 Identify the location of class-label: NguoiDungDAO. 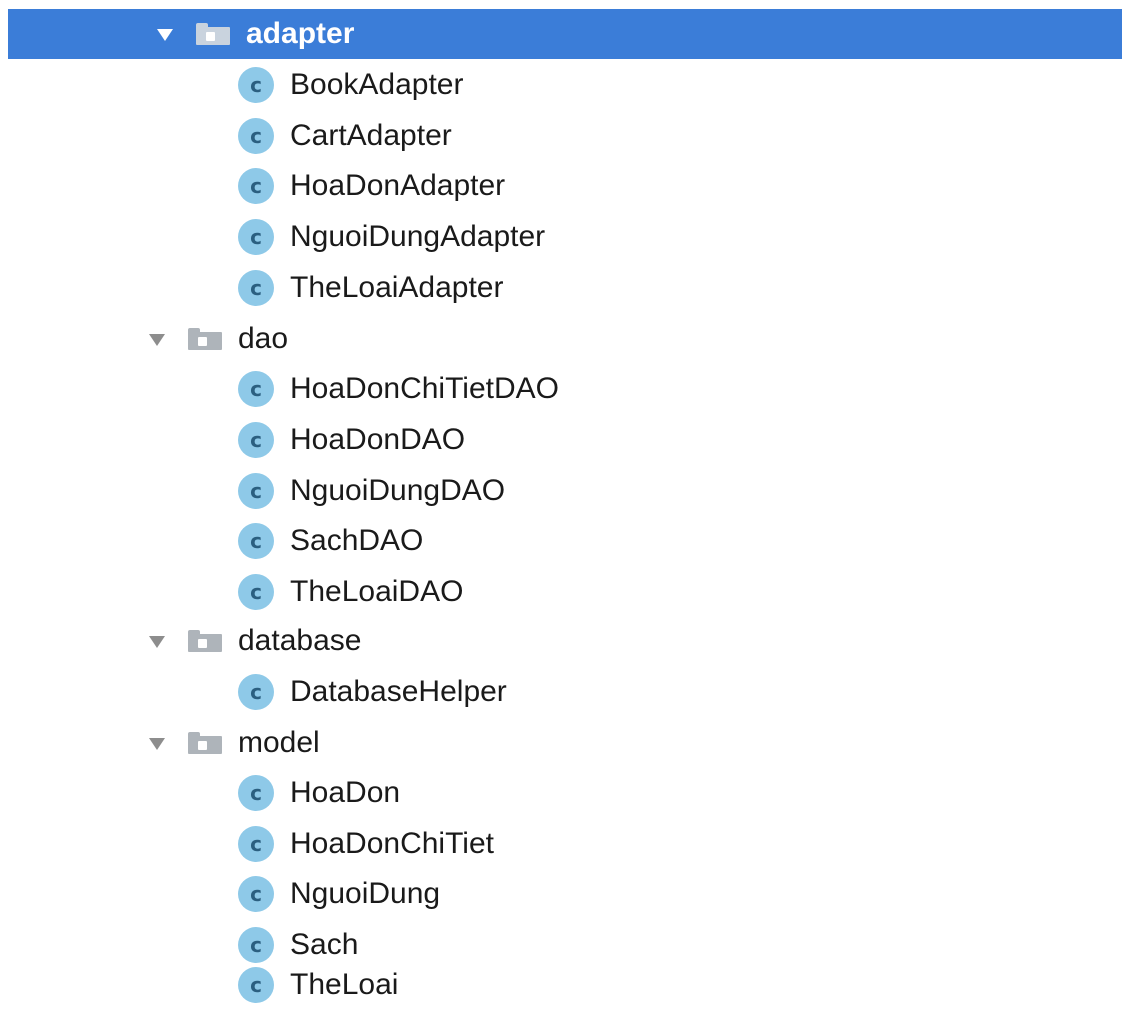
(398, 490).